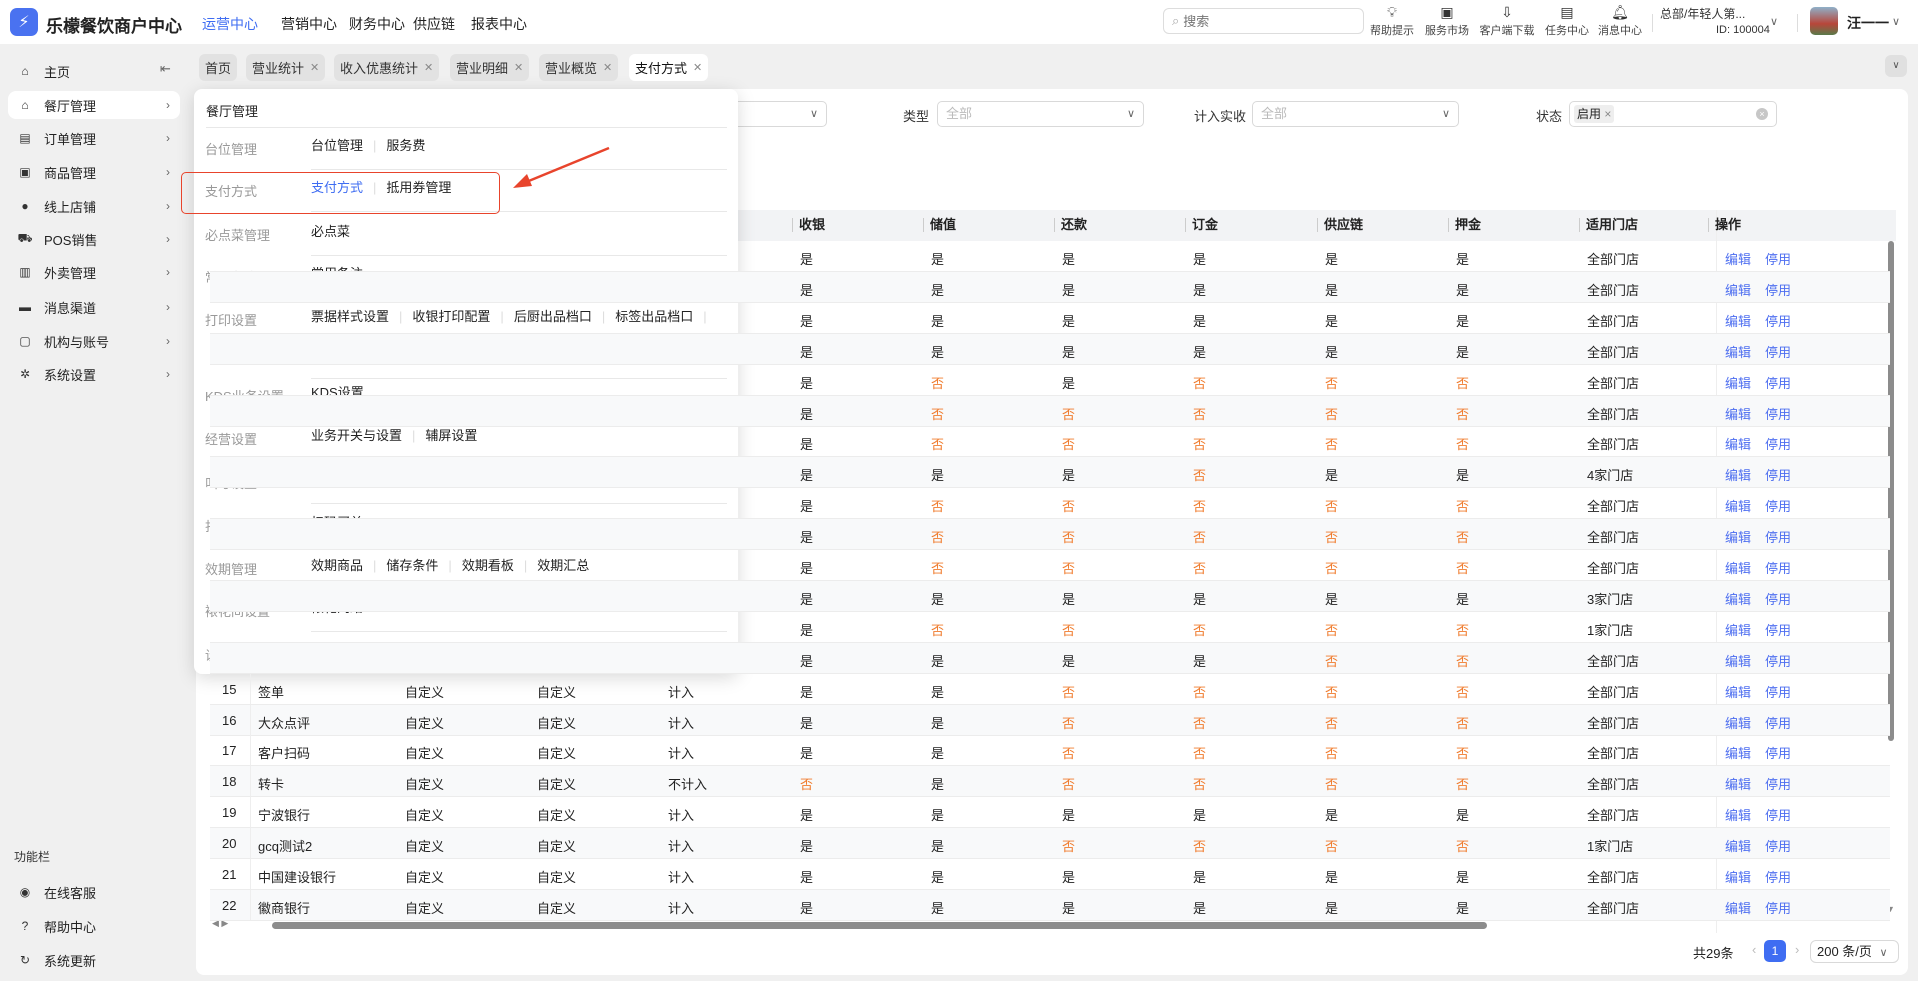  Describe the element at coordinates (405, 145) in the screenshot. I see `menu-link: 服务费` at that location.